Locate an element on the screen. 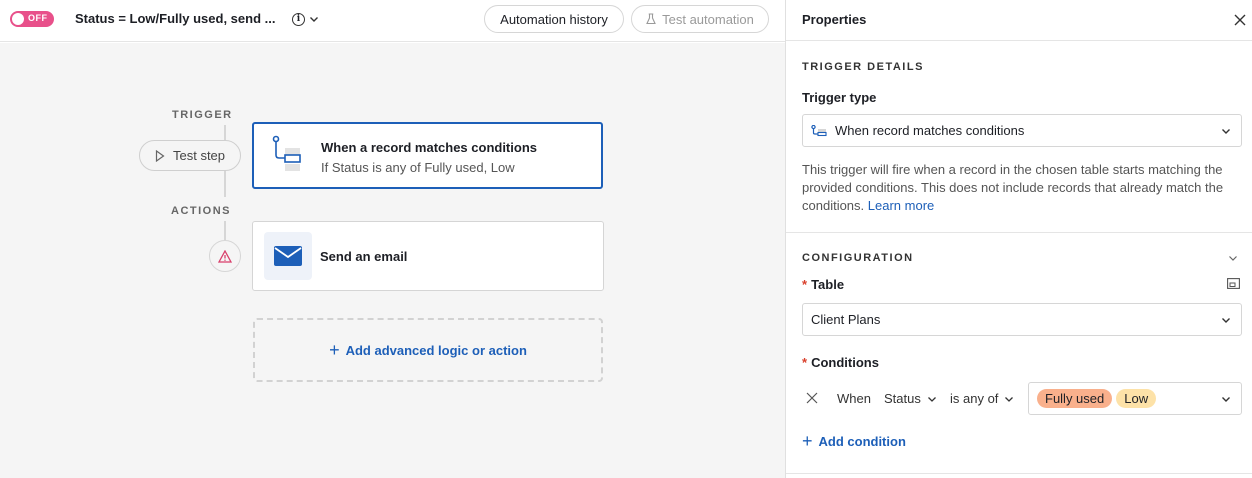 The height and width of the screenshot is (478, 1252). automation-history-button: Automation history is located at coordinates (554, 19).